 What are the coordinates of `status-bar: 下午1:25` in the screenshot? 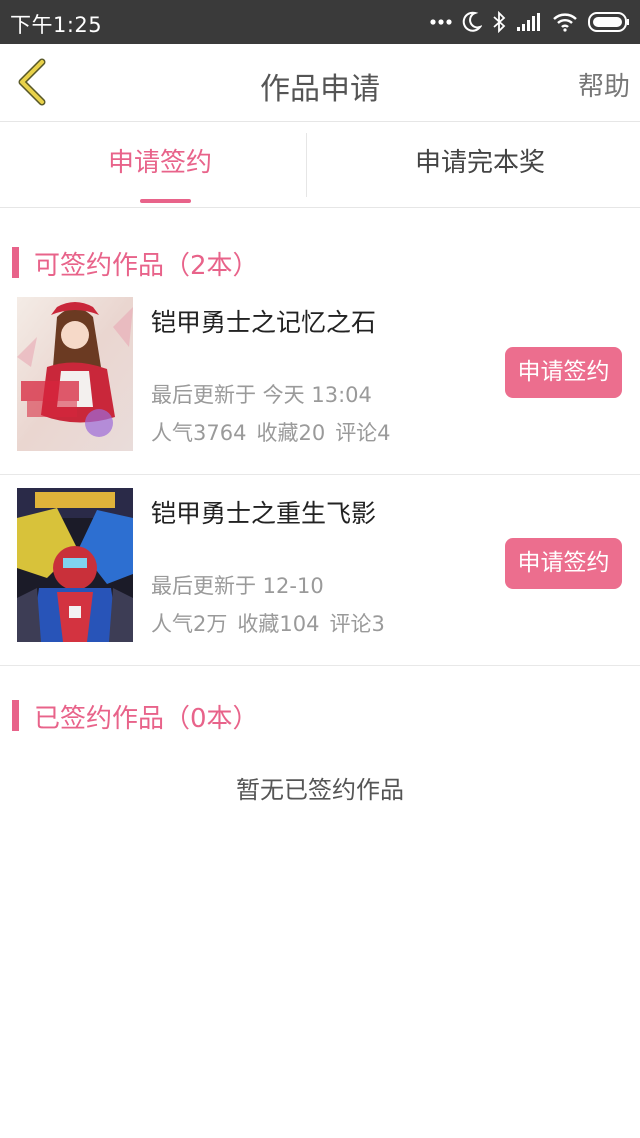 It's located at (320, 22).